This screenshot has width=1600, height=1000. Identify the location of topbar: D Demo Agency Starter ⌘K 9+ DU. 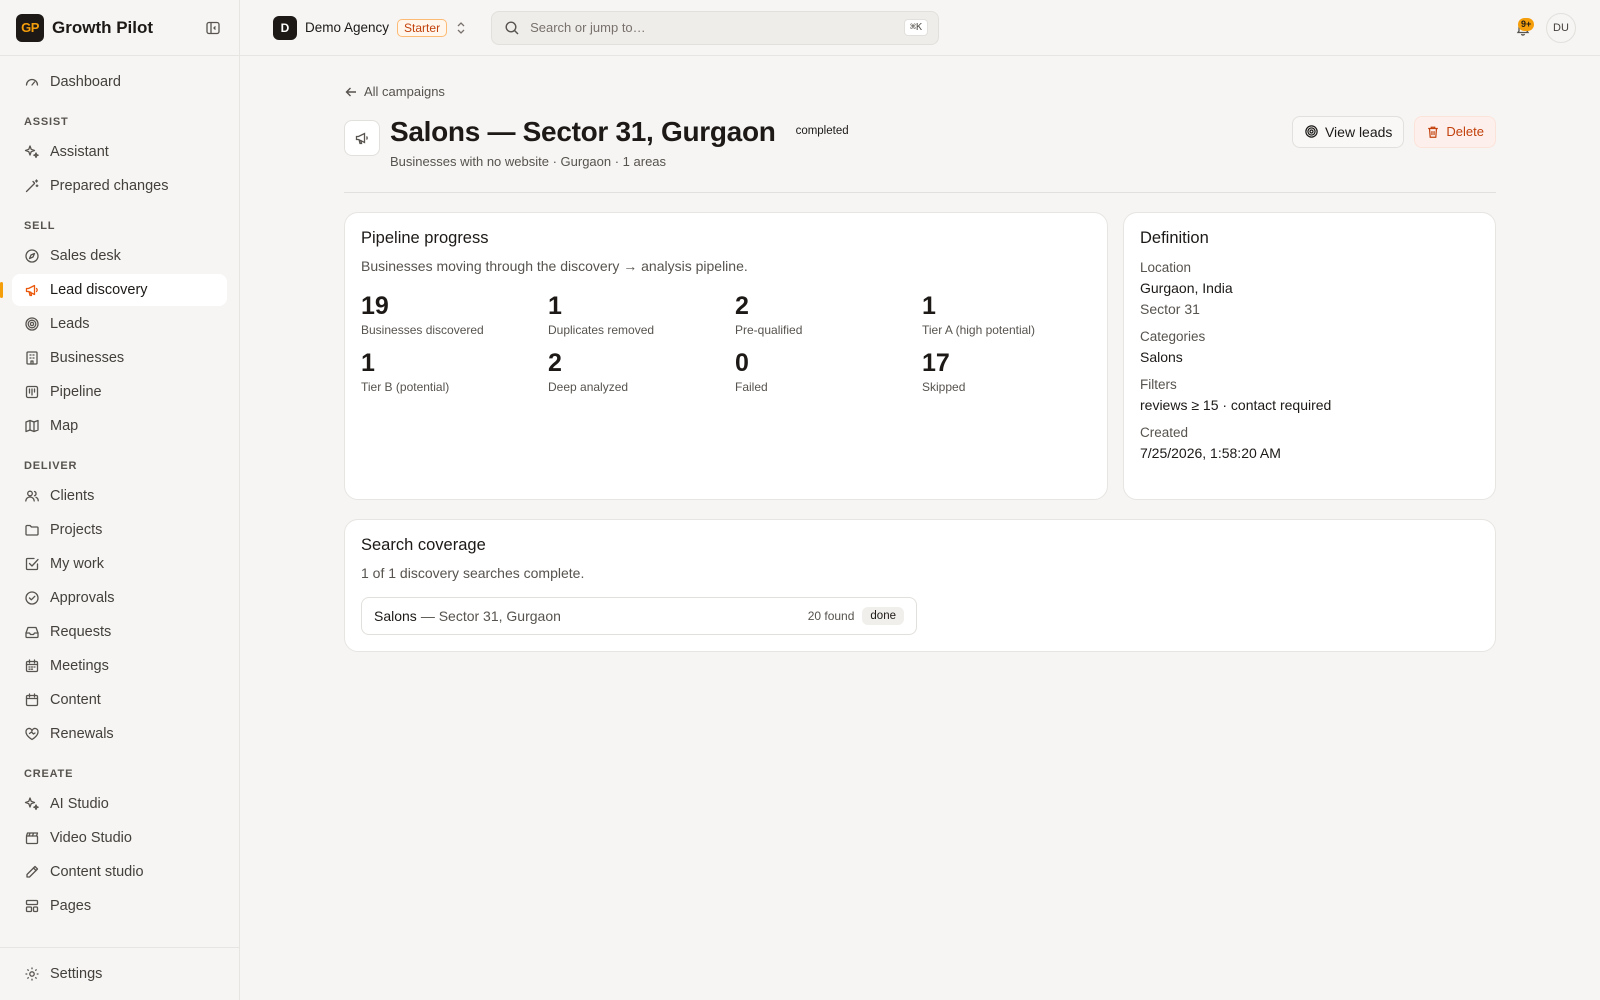
(920, 28).